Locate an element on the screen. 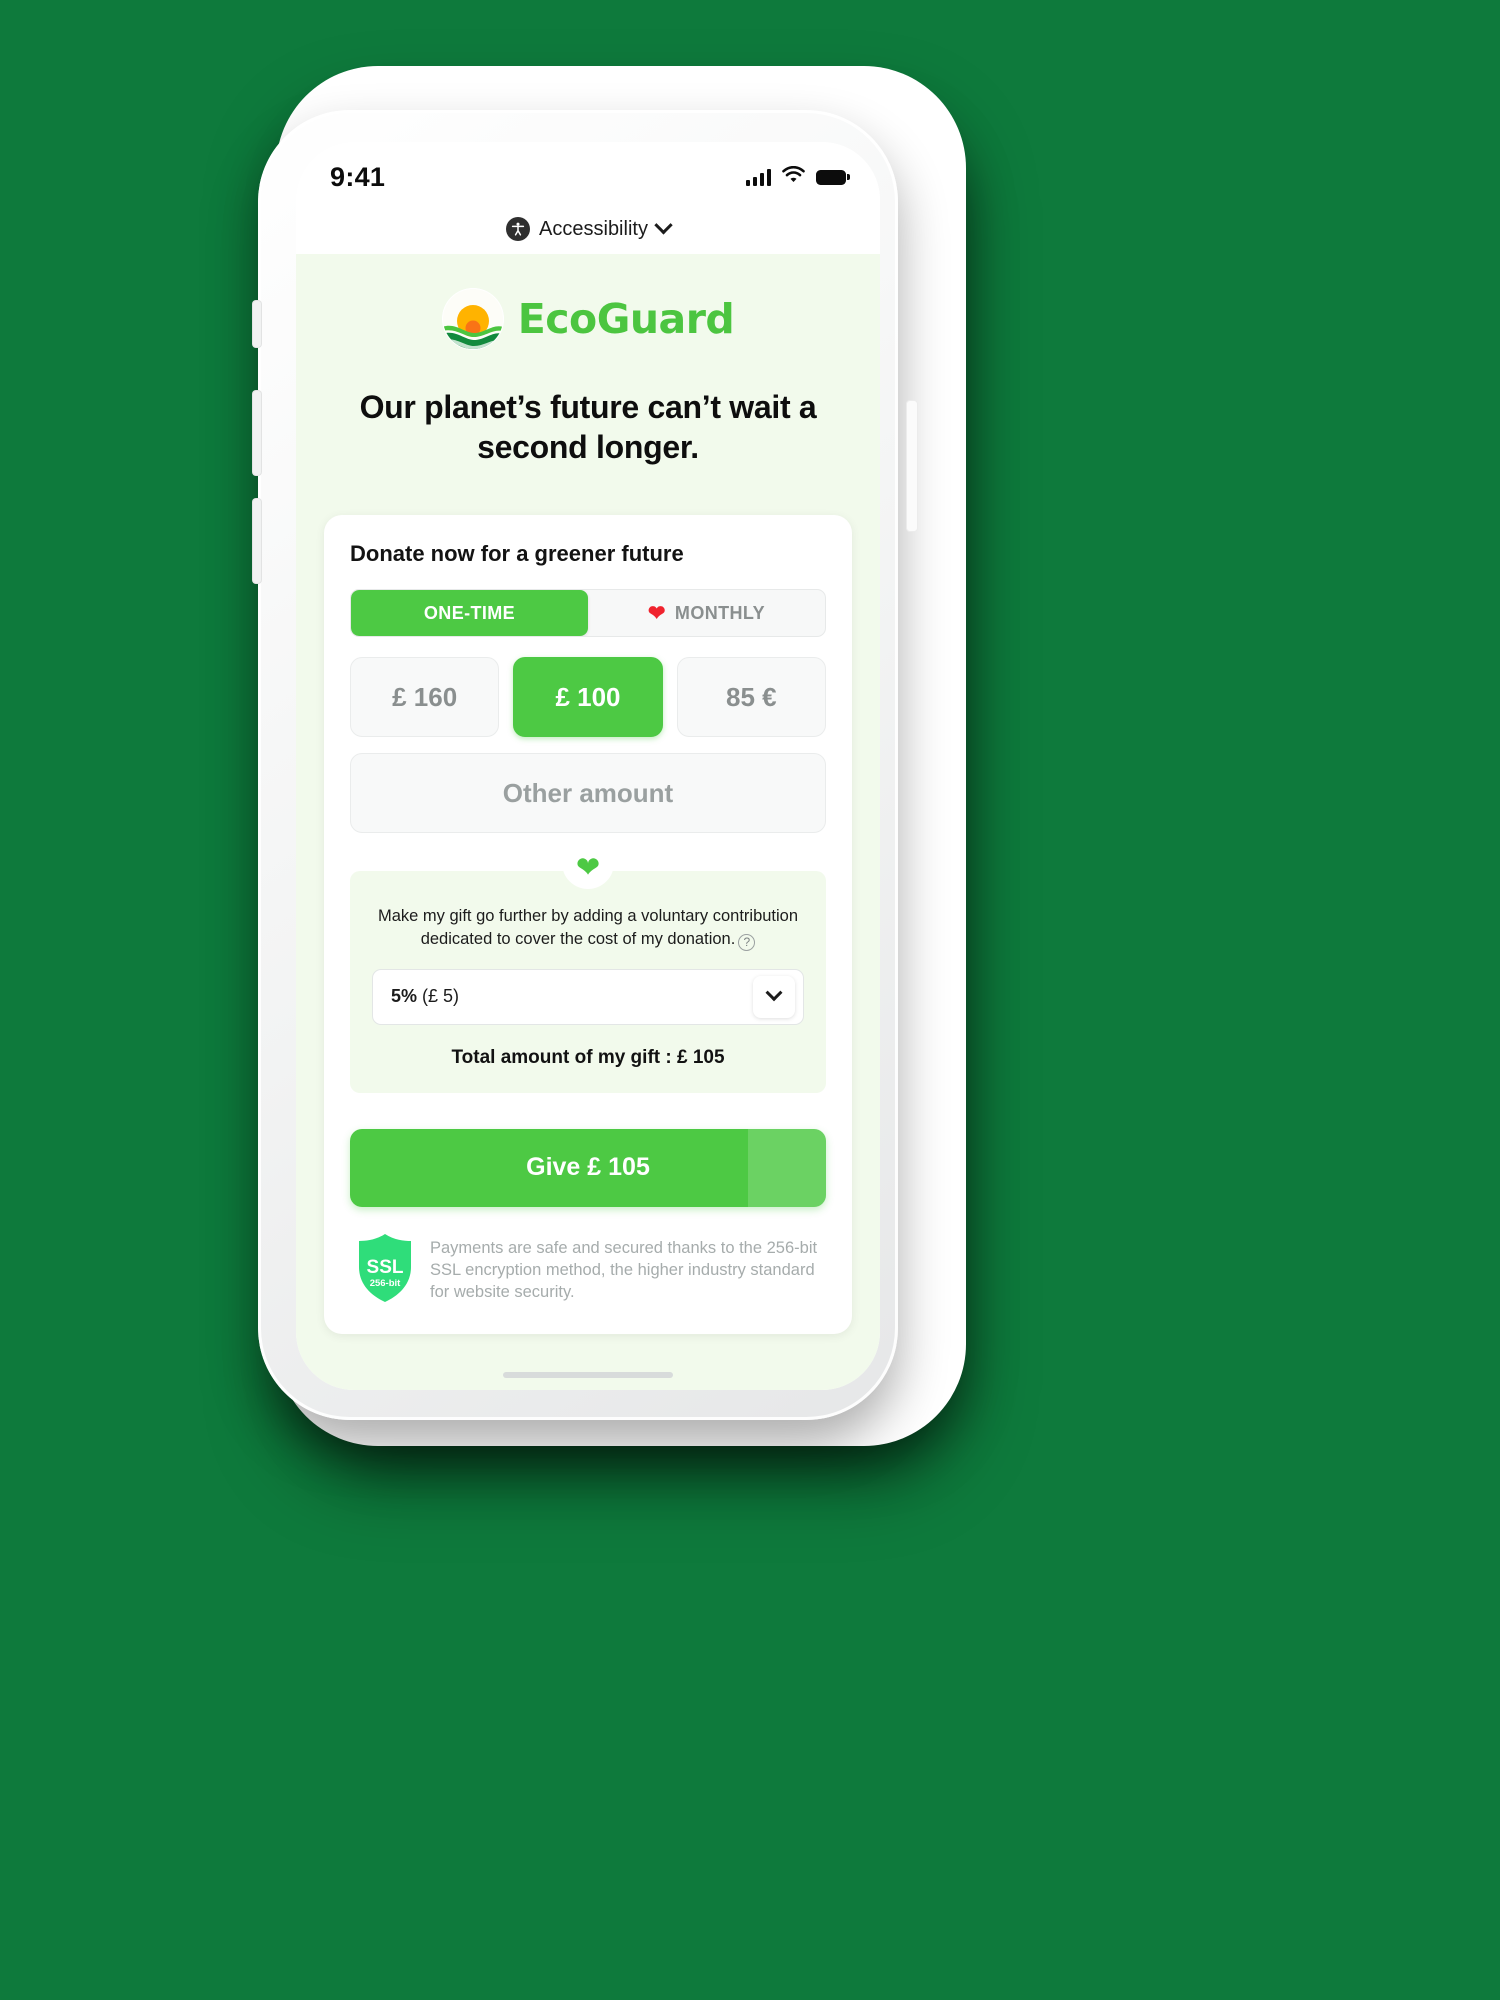 The height and width of the screenshot is (2000, 1500). contribution-percent: 5% is located at coordinates (404, 996).